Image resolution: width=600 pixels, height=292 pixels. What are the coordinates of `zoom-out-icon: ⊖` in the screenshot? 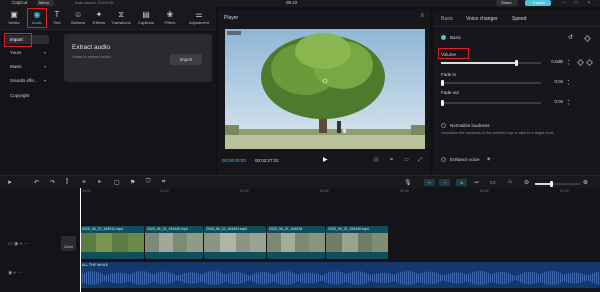 It's located at (526, 182).